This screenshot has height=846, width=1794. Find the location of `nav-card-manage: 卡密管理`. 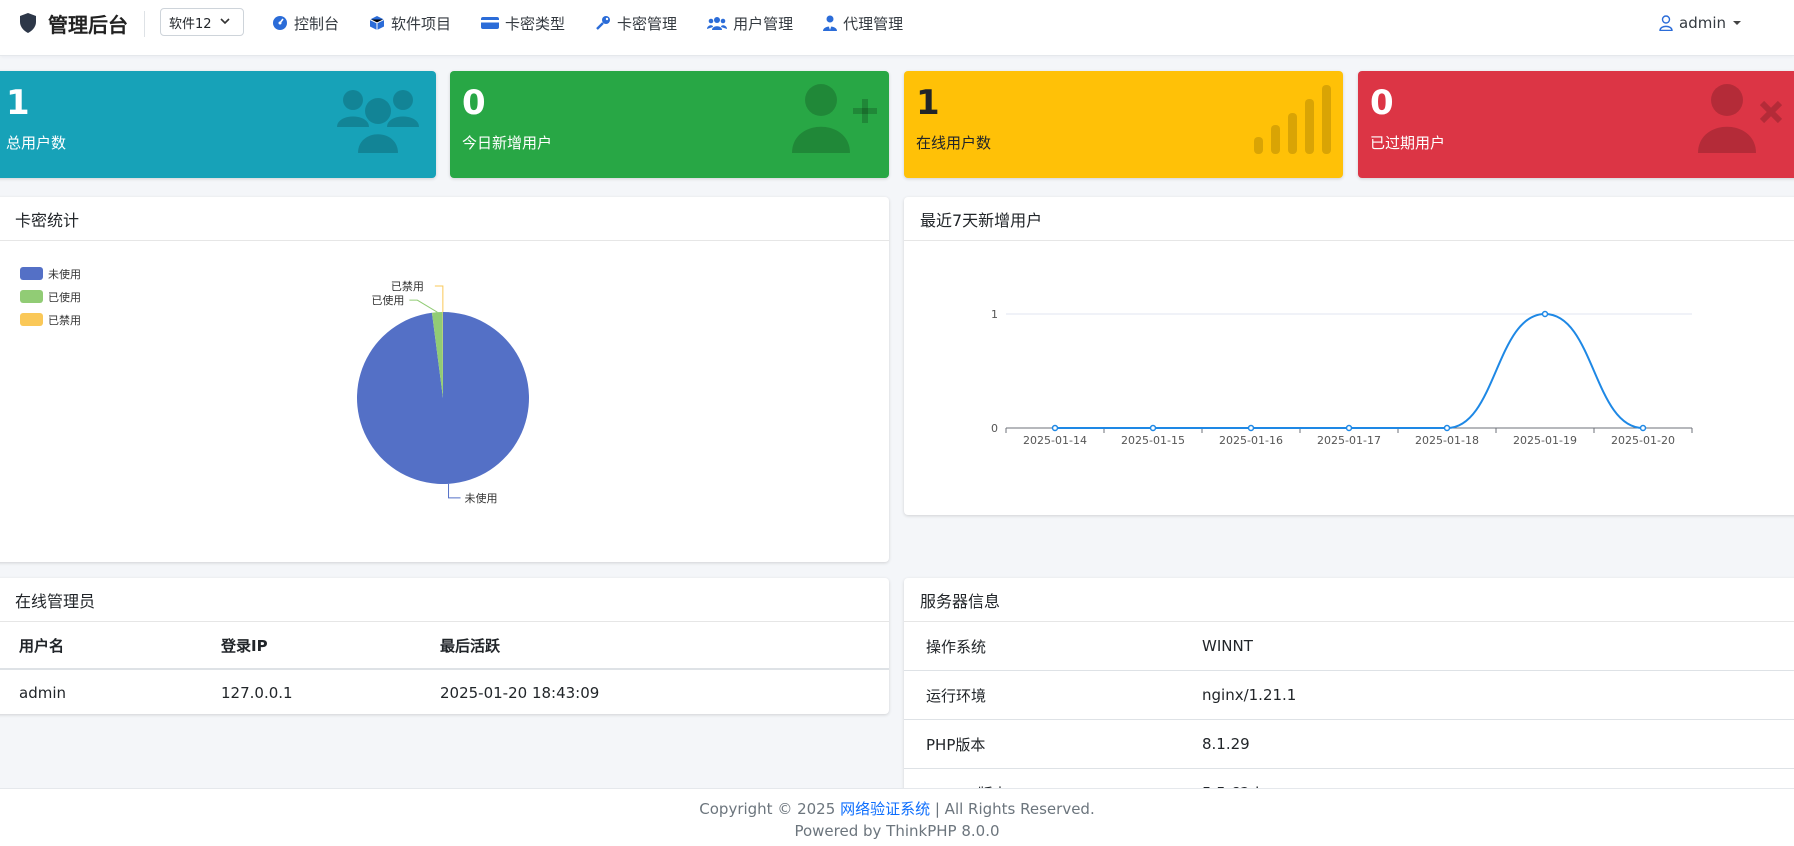

nav-card-manage: 卡密管理 is located at coordinates (636, 23).